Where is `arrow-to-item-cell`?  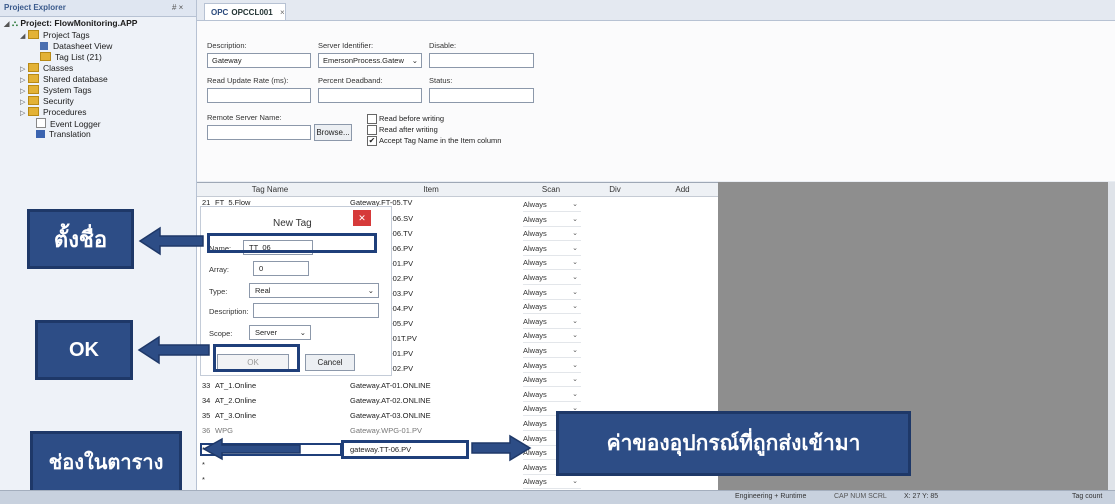
arrow-to-item-cell is located at coordinates (501, 448).